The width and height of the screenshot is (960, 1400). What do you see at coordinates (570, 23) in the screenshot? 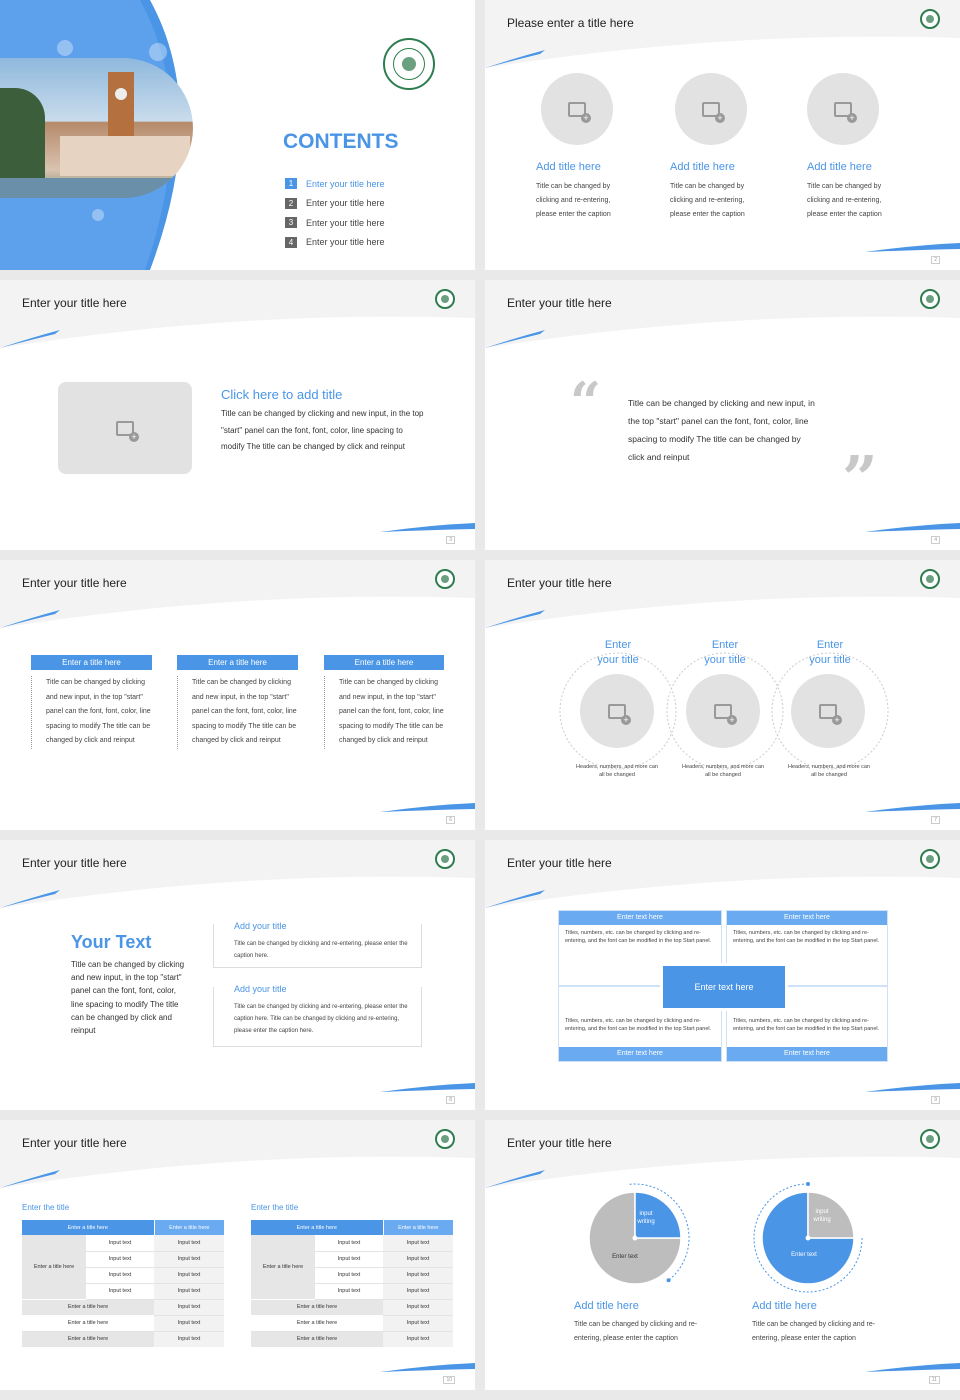
I see `slide-title: Please enter a title here` at bounding box center [570, 23].